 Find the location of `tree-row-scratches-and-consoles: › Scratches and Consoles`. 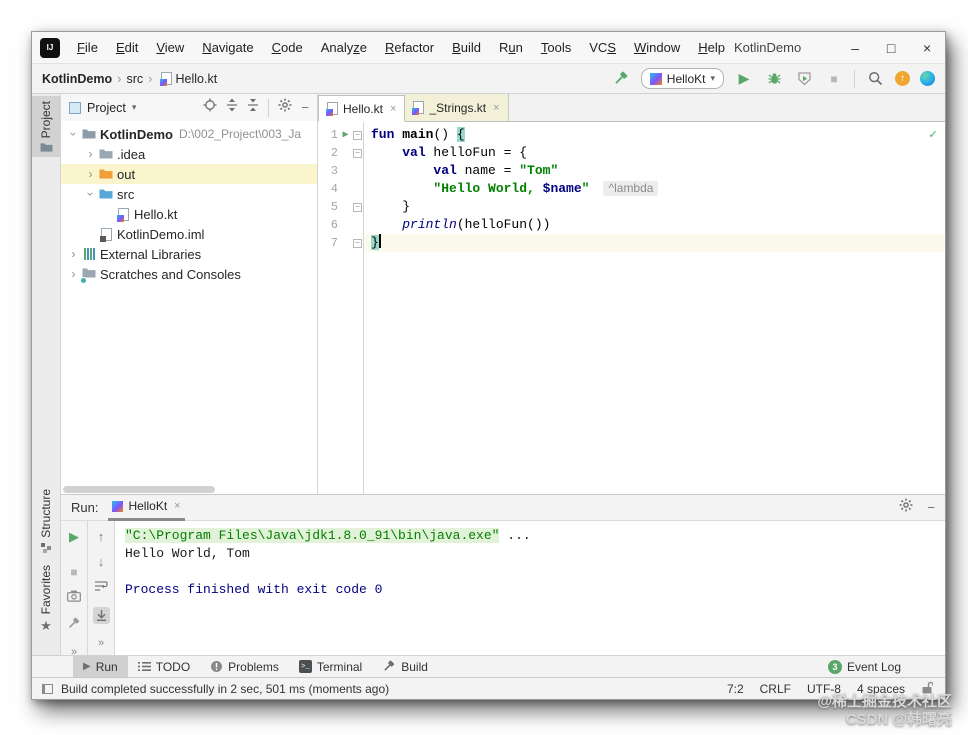

tree-row-scratches-and-consoles: › Scratches and Consoles is located at coordinates (189, 274).